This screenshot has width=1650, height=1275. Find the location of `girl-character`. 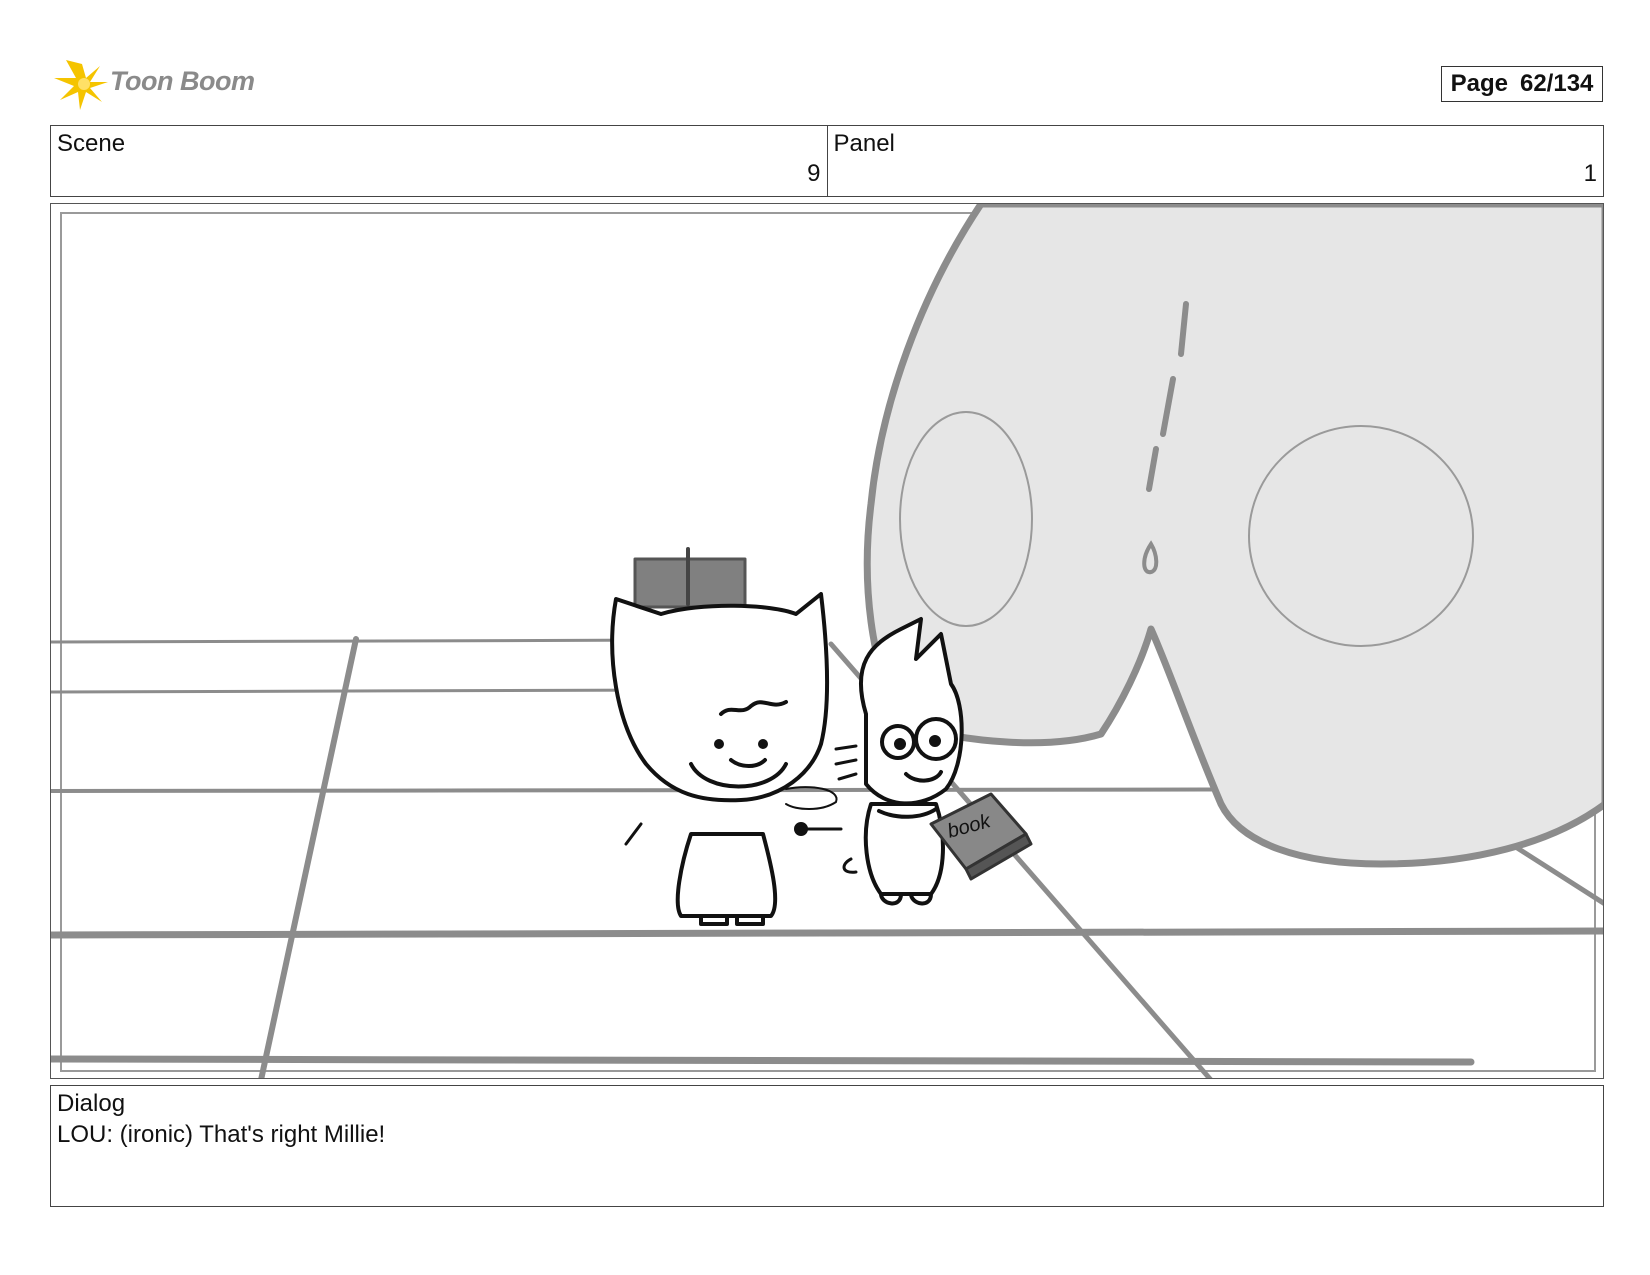

girl-character is located at coordinates (724, 736).